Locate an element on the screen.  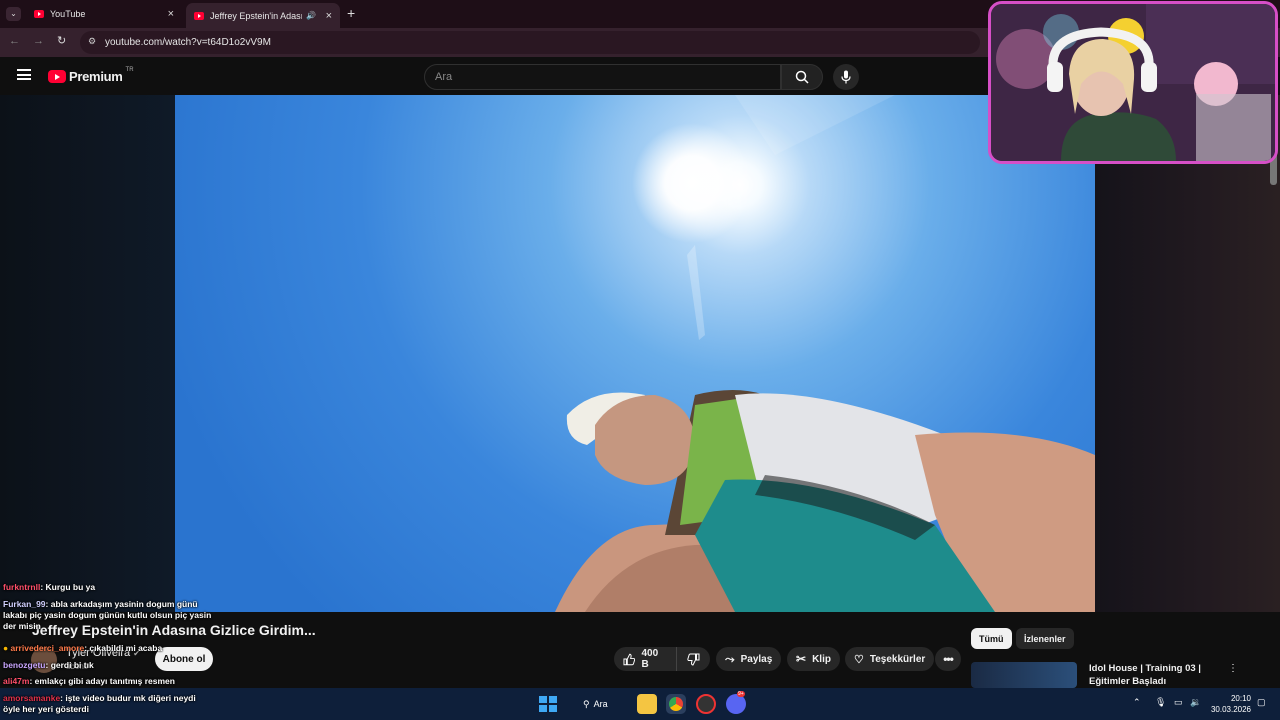
clock-date: 30.03.2026 is located at coordinates (1230, 709).